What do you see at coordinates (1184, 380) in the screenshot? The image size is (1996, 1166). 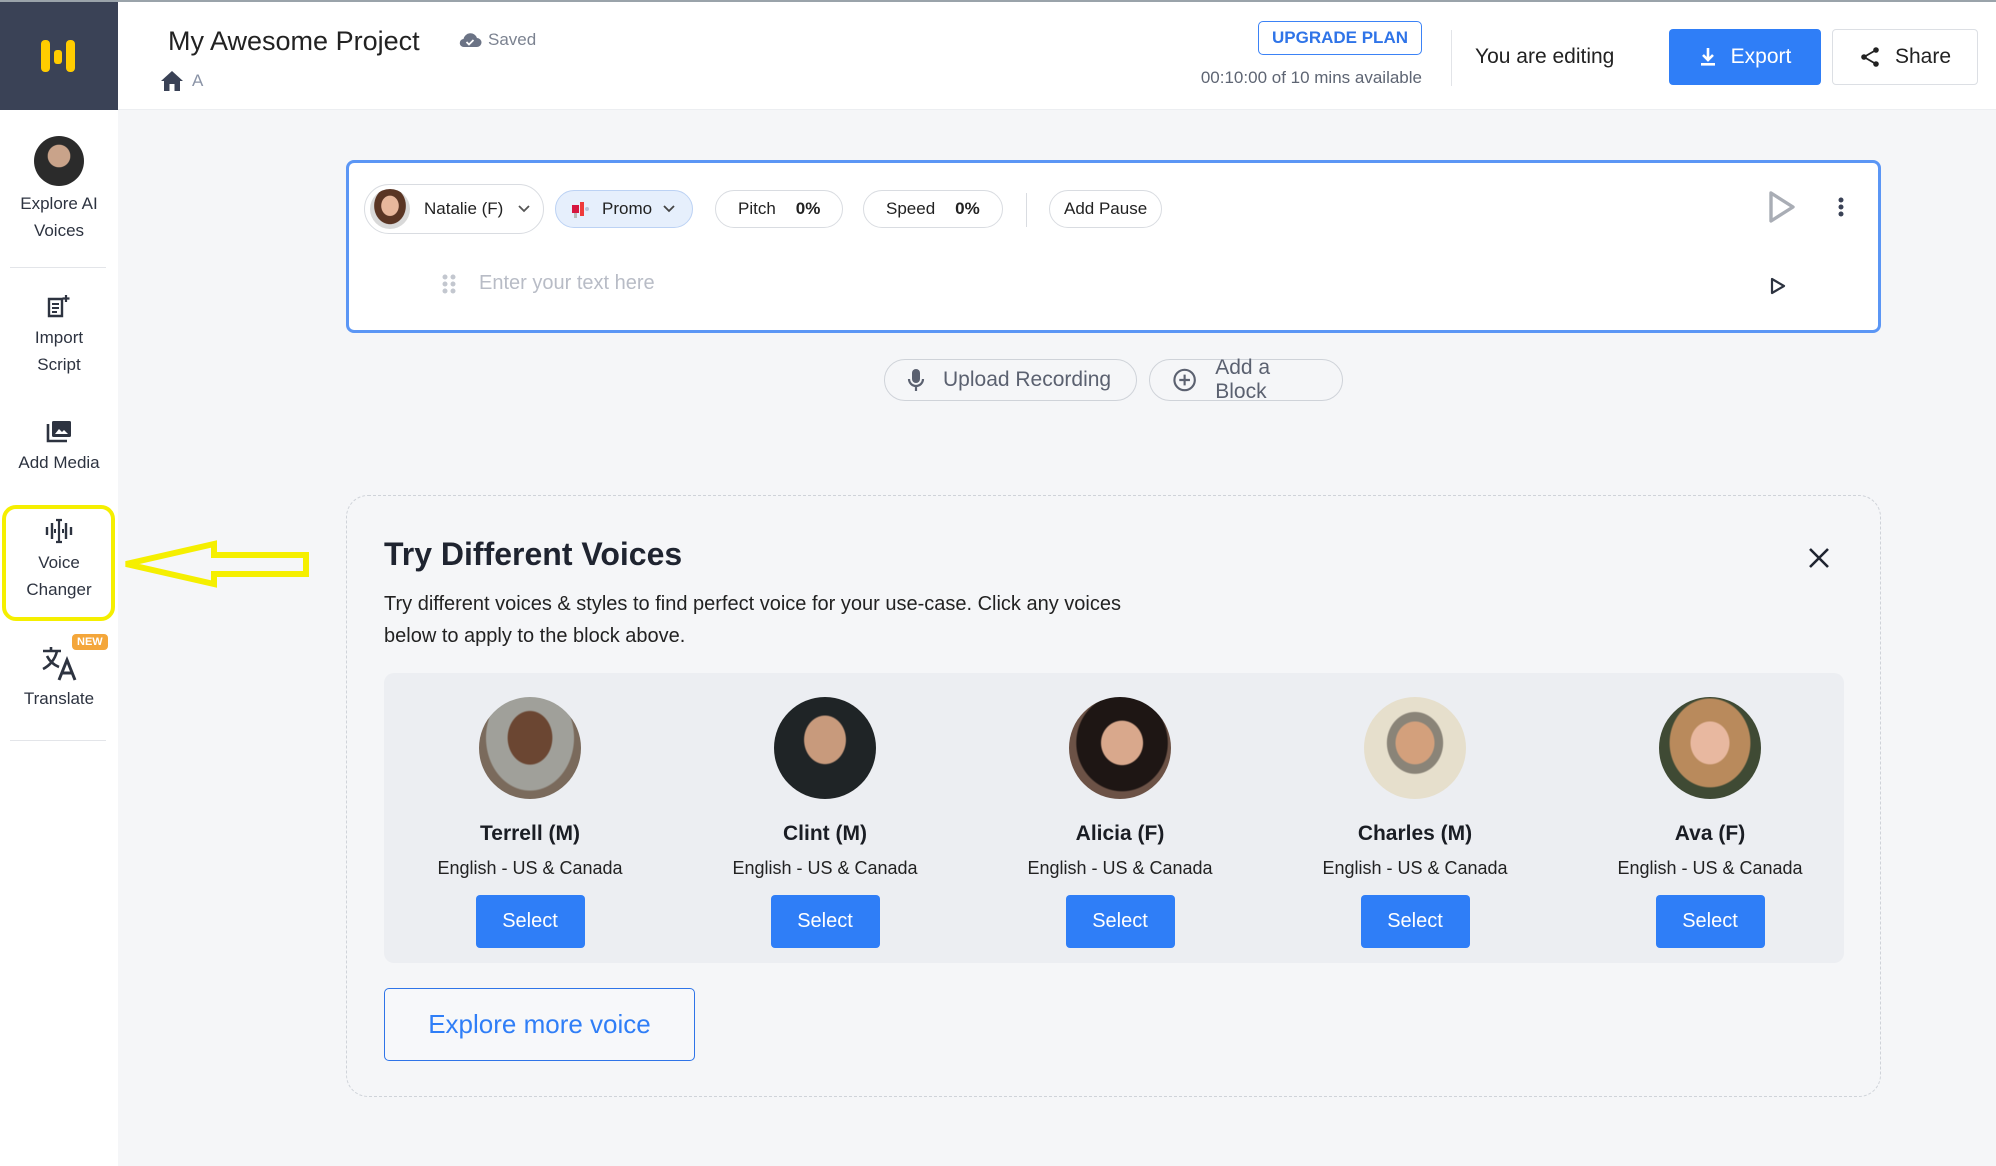 I see `plus-circle-icon` at bounding box center [1184, 380].